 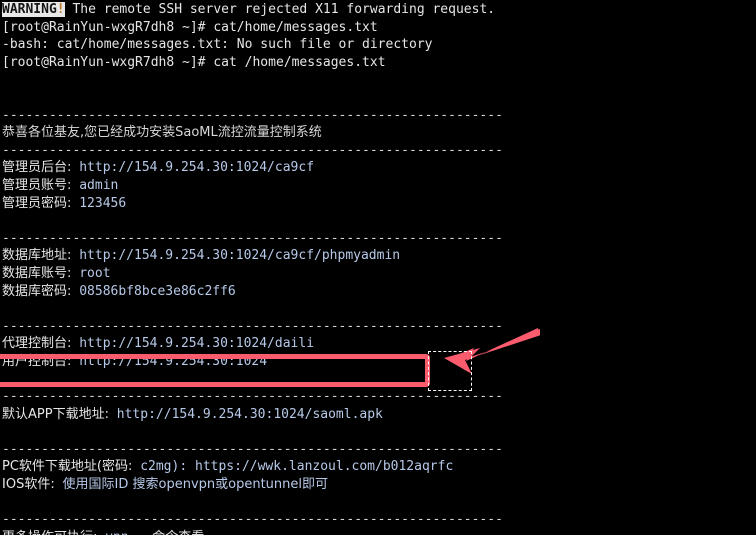 What do you see at coordinates (37, 256) in the screenshot?
I see `entry-label: 数据库地址:` at bounding box center [37, 256].